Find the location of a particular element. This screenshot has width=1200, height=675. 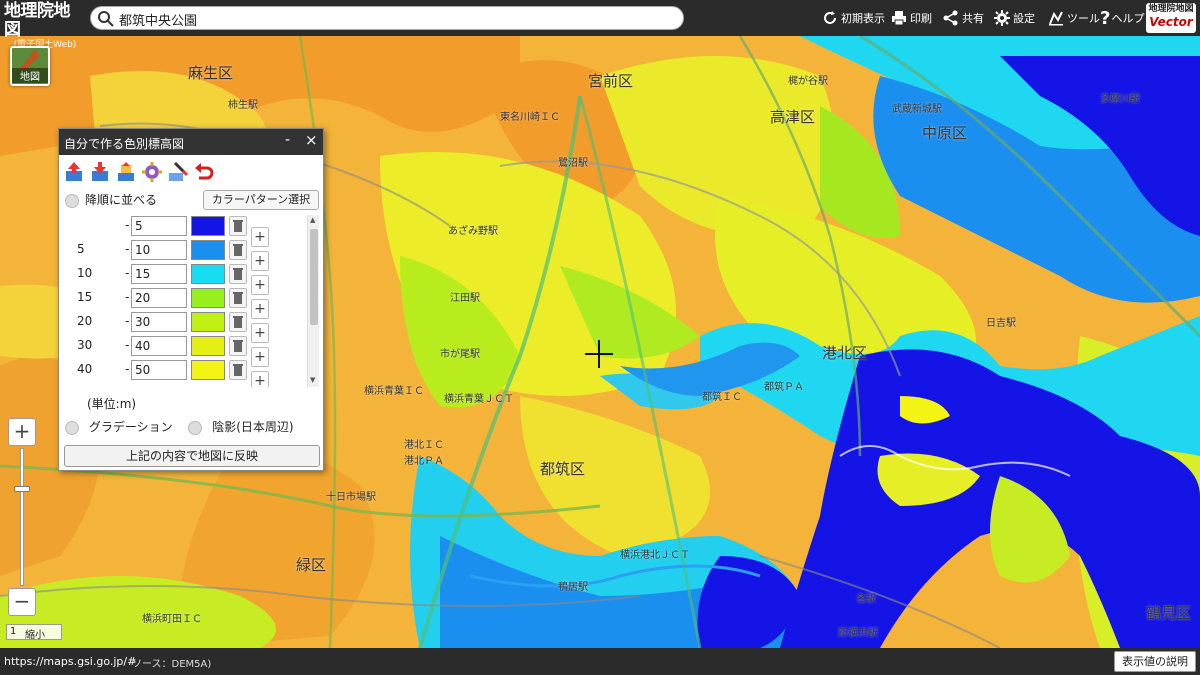

share-label: 共有 is located at coordinates (973, 18).